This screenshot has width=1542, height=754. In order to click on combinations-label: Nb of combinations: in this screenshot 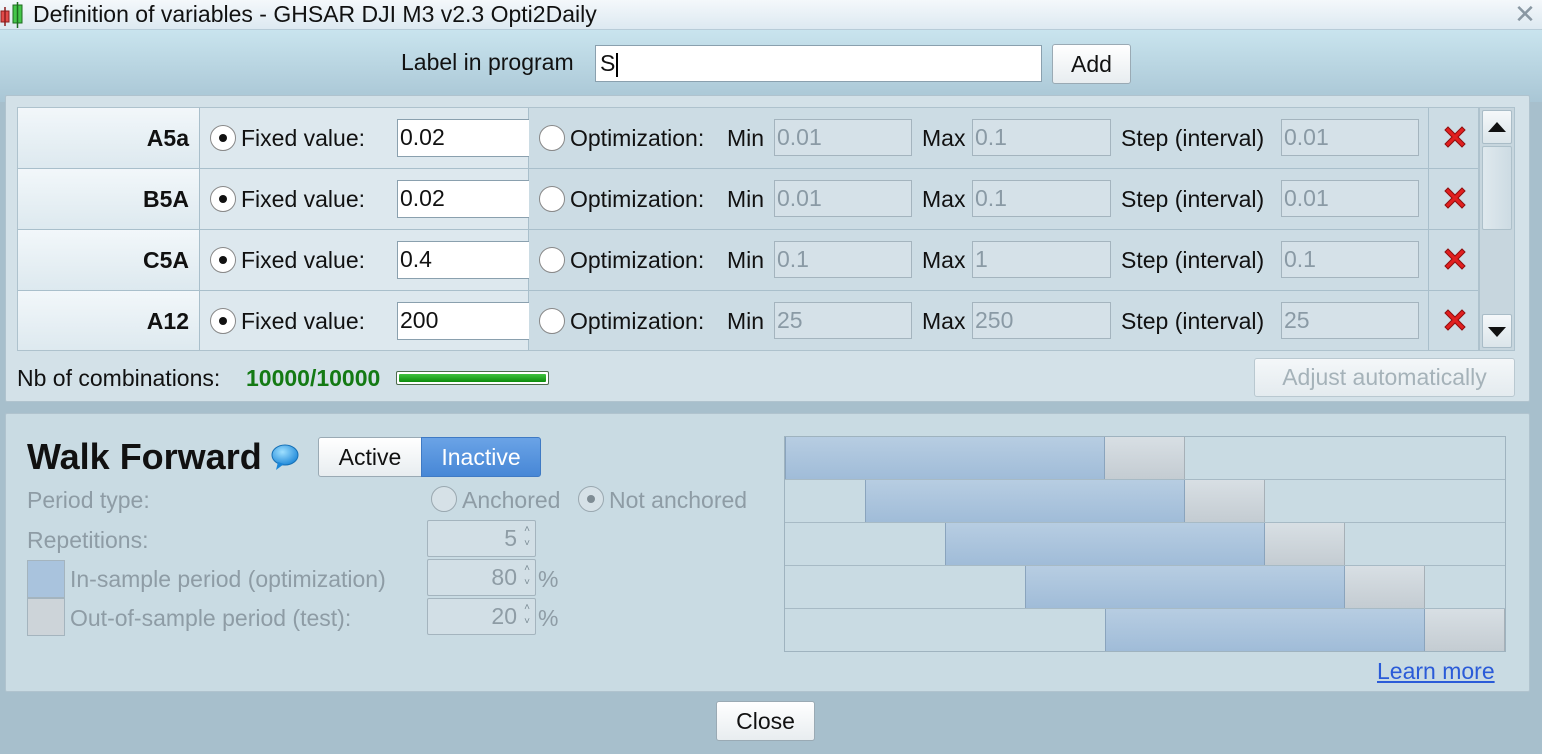, I will do `click(119, 378)`.